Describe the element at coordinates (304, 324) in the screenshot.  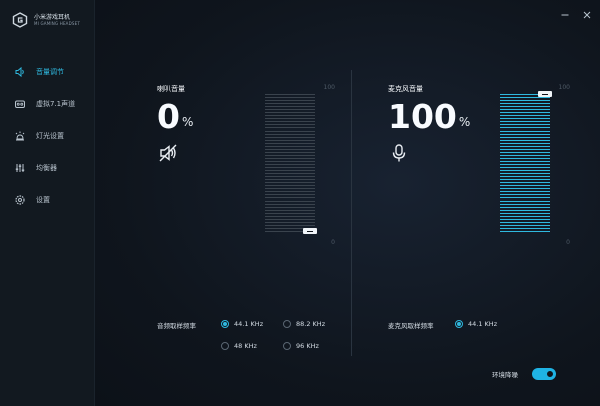
I see `radio-audio-88k: 88.2 KHz` at that location.